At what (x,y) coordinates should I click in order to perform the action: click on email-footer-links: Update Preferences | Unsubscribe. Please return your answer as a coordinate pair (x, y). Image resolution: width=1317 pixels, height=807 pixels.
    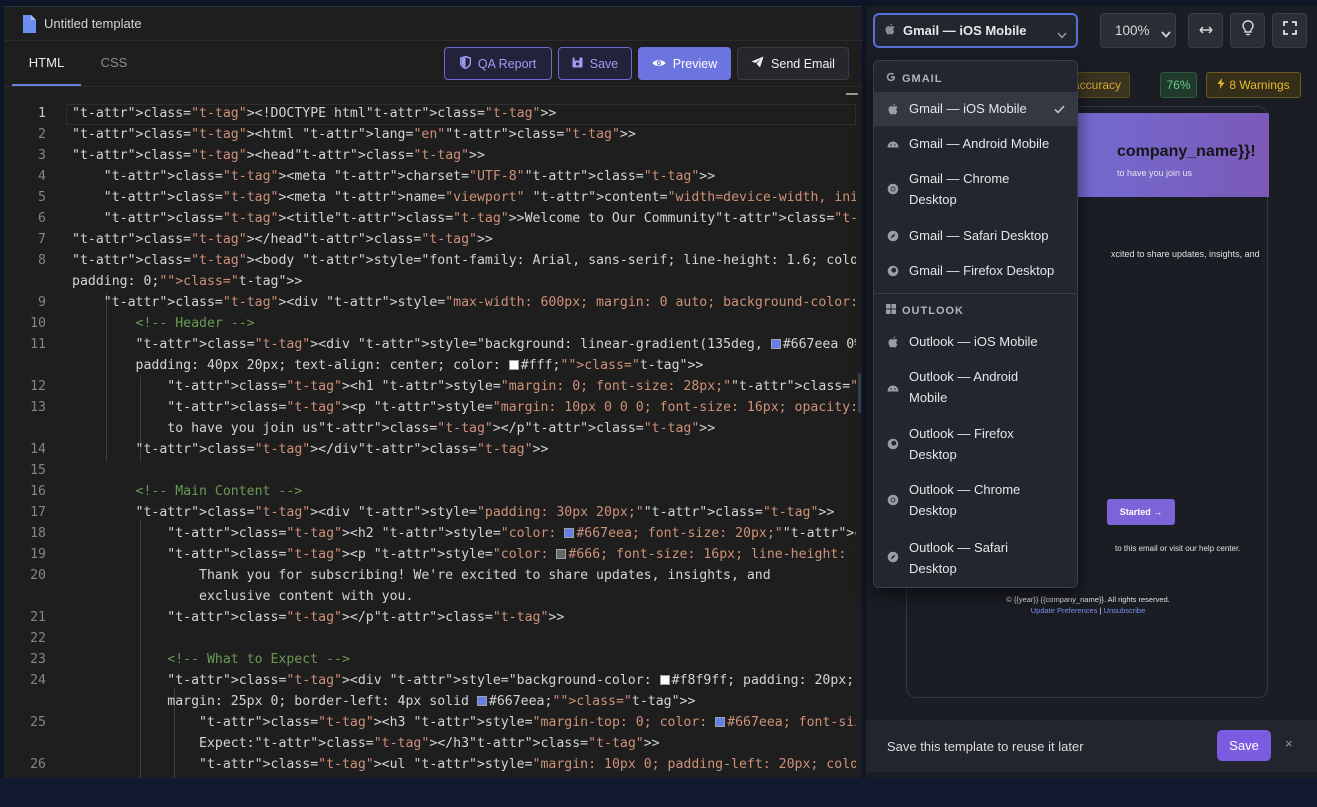
    Looking at the image, I should click on (1088, 610).